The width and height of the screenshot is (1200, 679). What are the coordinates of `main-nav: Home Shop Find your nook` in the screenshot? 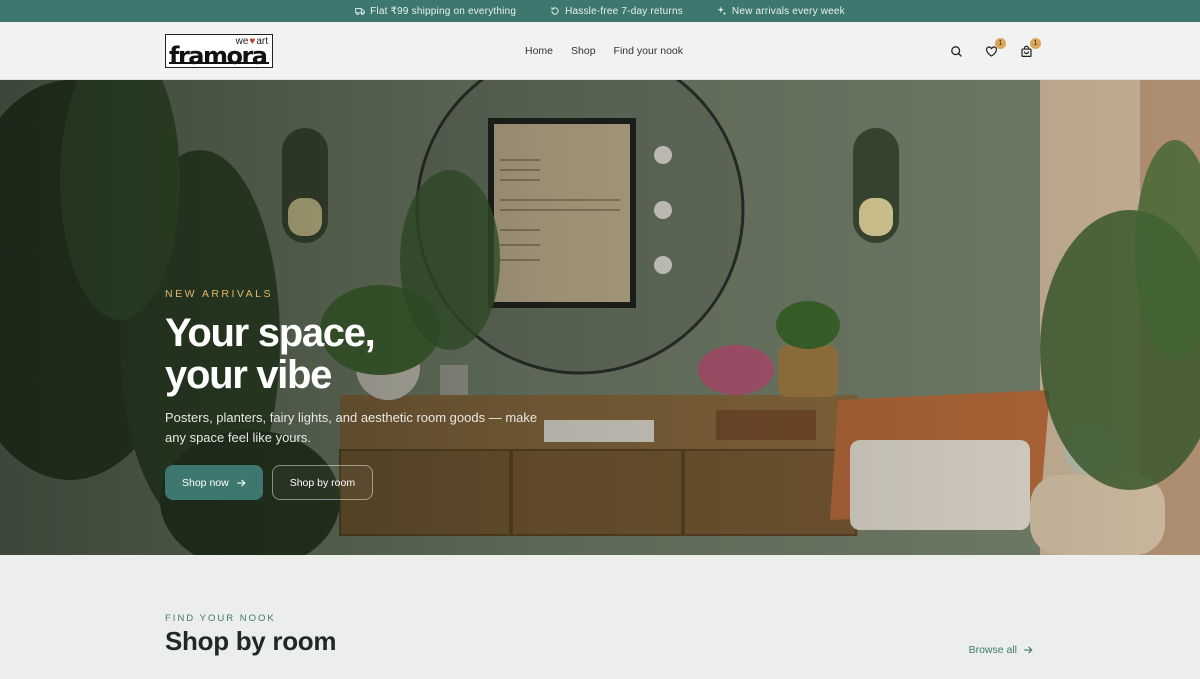 It's located at (604, 51).